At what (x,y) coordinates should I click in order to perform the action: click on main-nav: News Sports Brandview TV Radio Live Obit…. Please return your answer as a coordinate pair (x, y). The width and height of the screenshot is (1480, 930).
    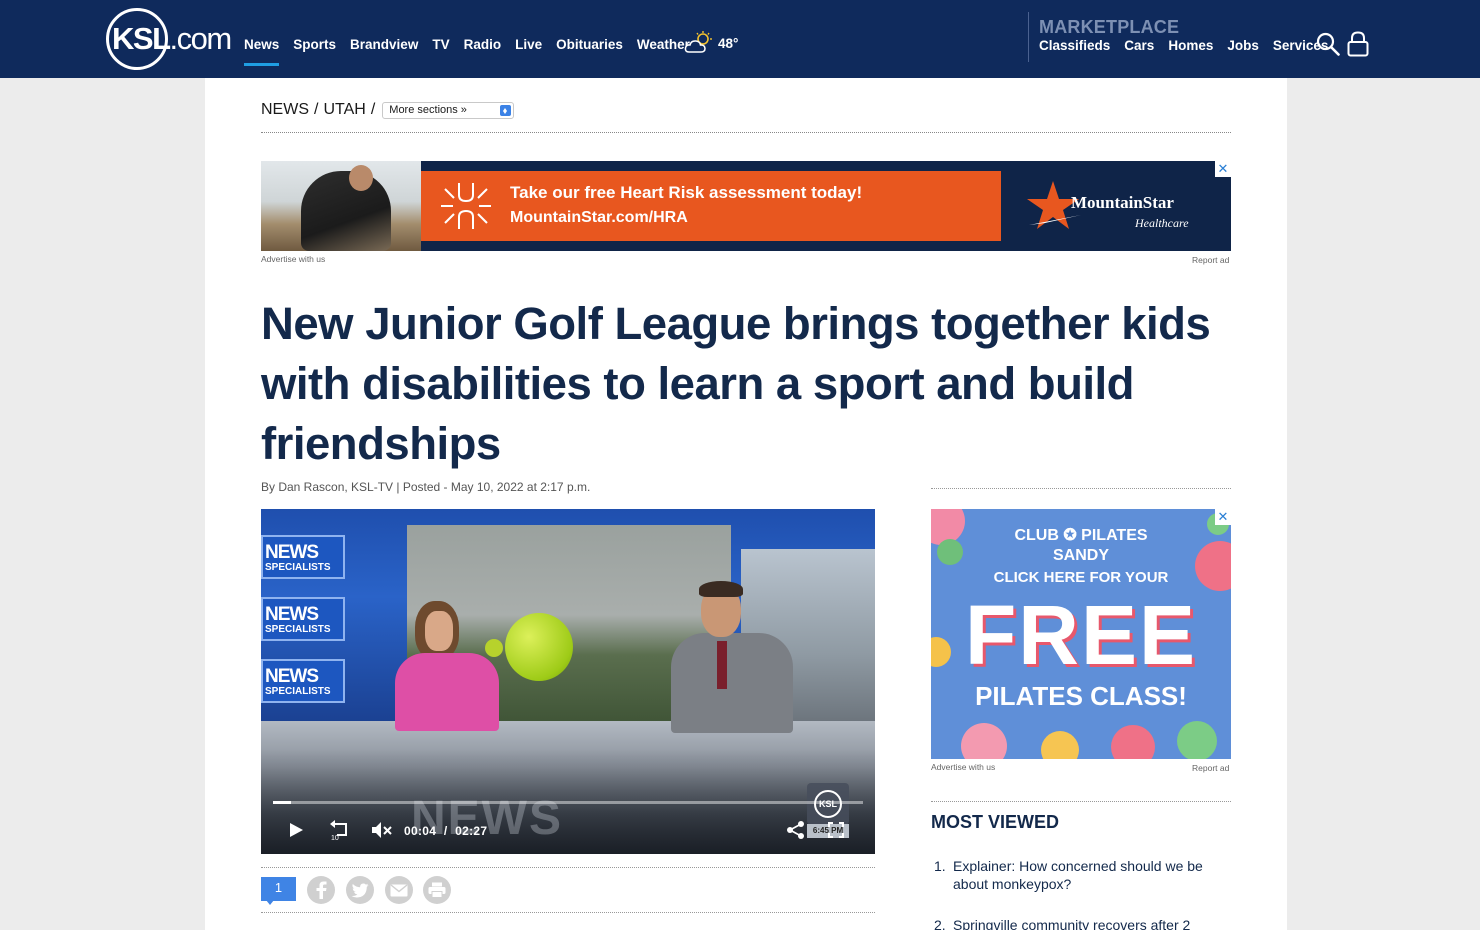
    Looking at the image, I should click on (467, 51).